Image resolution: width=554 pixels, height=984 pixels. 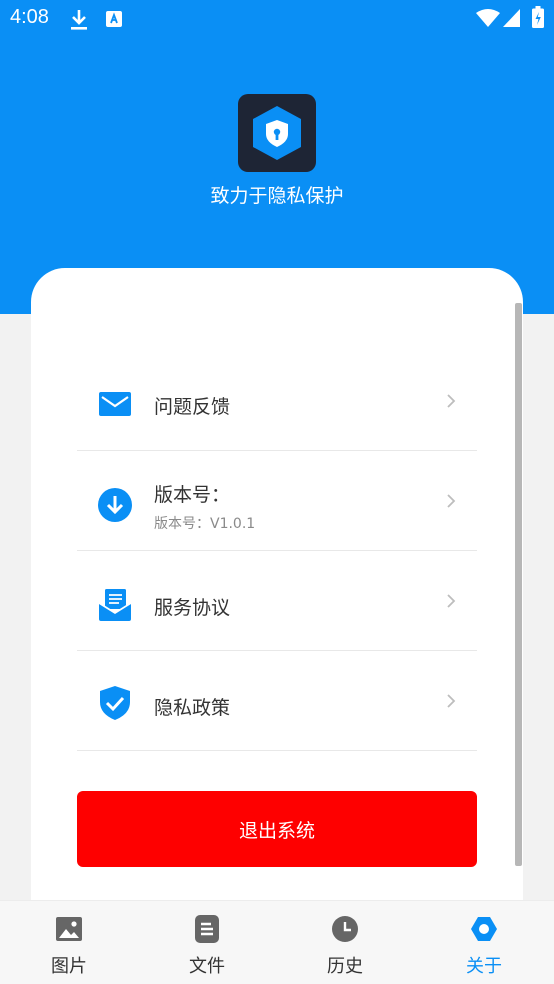 I want to click on download-icon, so click(x=79, y=20).